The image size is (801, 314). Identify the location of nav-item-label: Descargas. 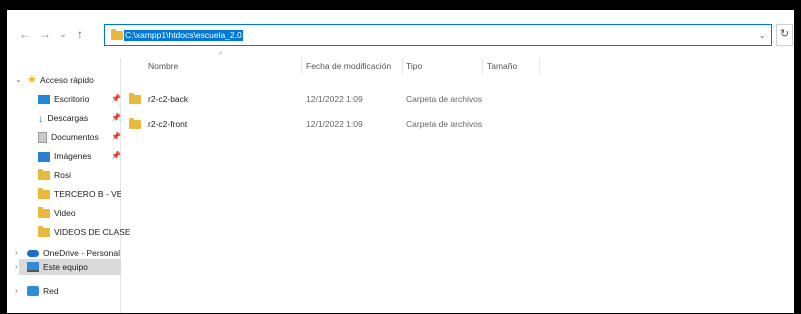
(68, 118).